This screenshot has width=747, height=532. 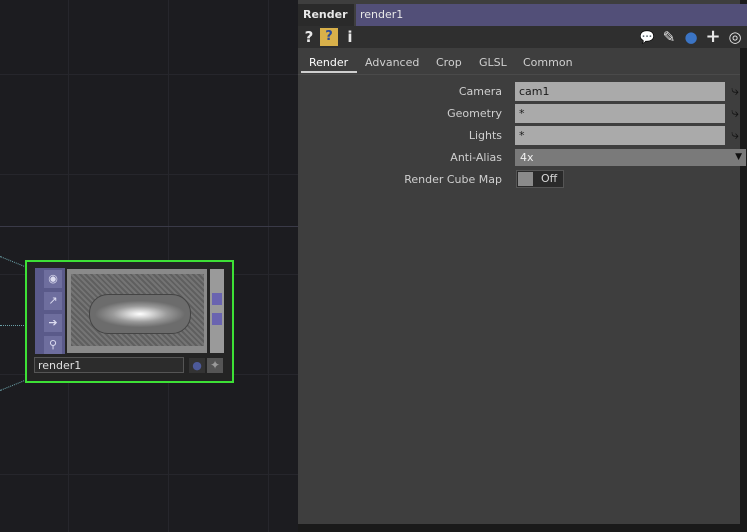 I want to click on geometry-picker-icon: ⤷, so click(x=735, y=113).